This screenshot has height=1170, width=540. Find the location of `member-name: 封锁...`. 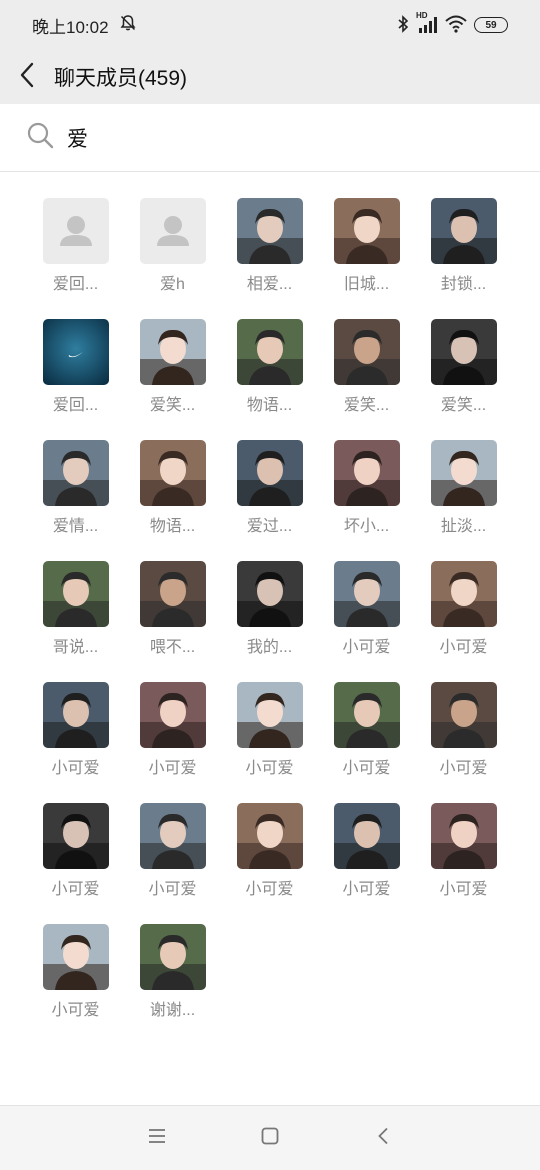

member-name: 封锁... is located at coordinates (463, 284).